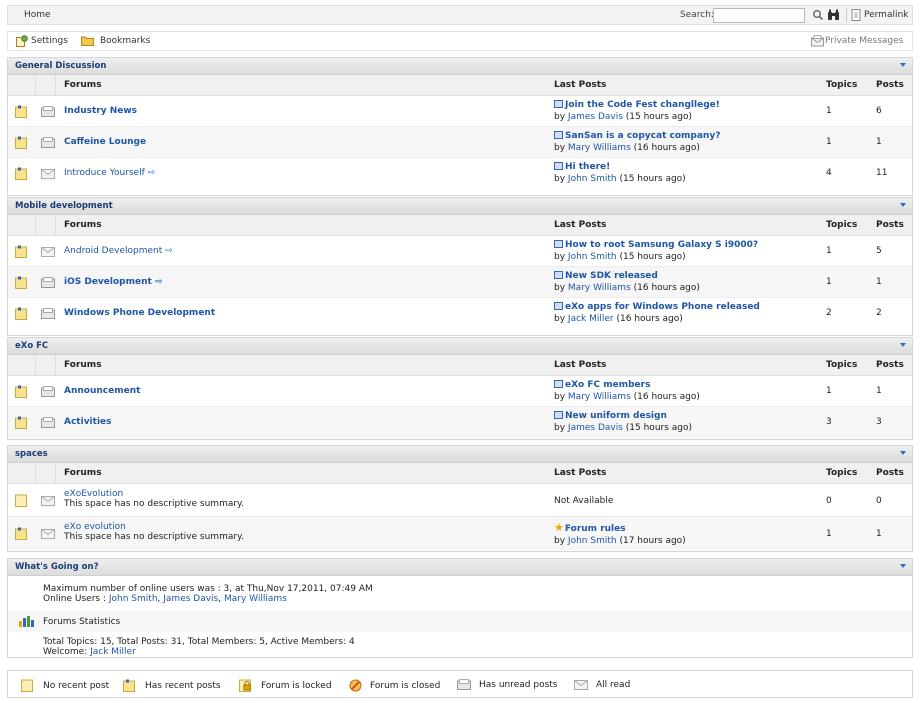  Describe the element at coordinates (607, 385) in the screenshot. I see `last-post-title: eXo FC members` at that location.